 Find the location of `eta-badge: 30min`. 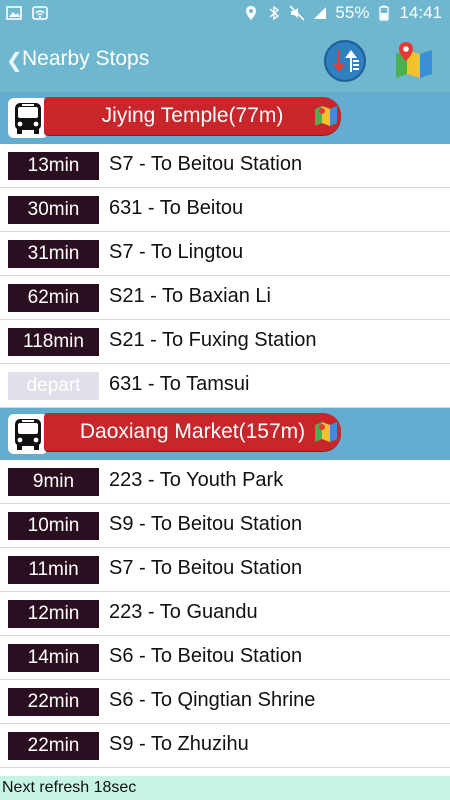

eta-badge: 30min is located at coordinates (53, 210).